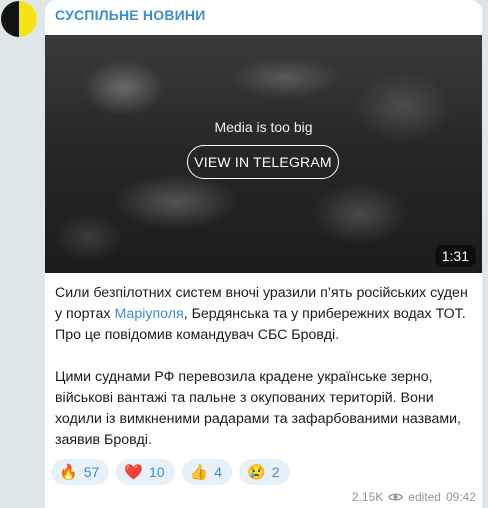 This screenshot has width=488, height=508. What do you see at coordinates (396, 497) in the screenshot?
I see `eye-icon` at bounding box center [396, 497].